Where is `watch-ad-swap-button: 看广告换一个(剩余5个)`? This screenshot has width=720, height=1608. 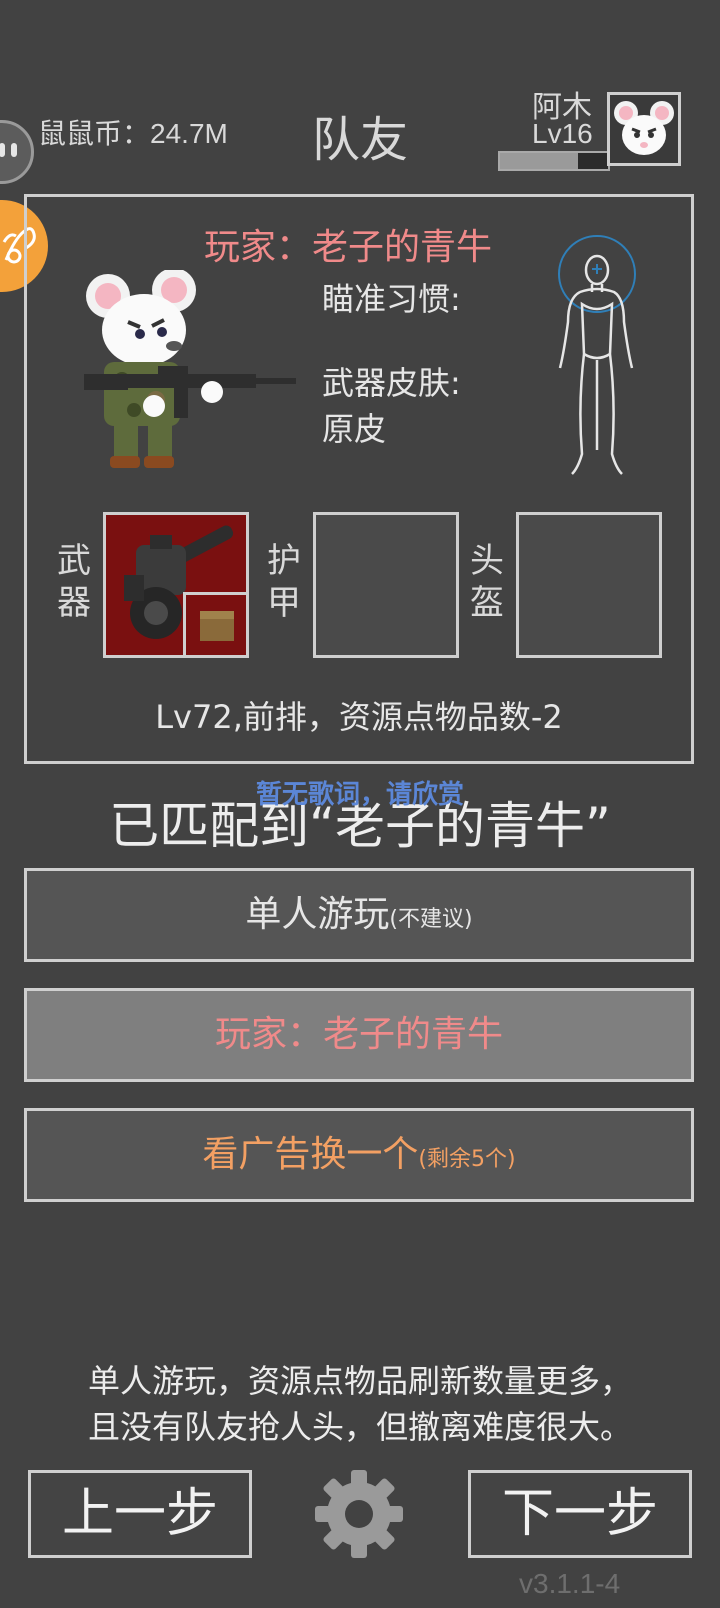
watch-ad-swap-button: 看广告换一个(剩余5个) is located at coordinates (359, 1155).